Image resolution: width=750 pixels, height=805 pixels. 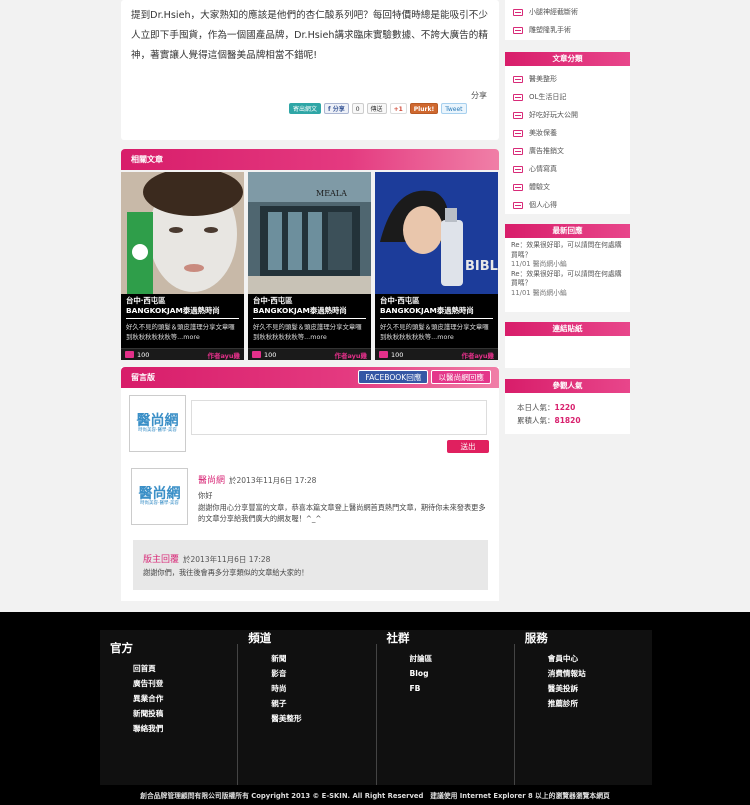 What do you see at coordinates (357, 108) in the screenshot?
I see `facebook-share-count: 0` at bounding box center [357, 108].